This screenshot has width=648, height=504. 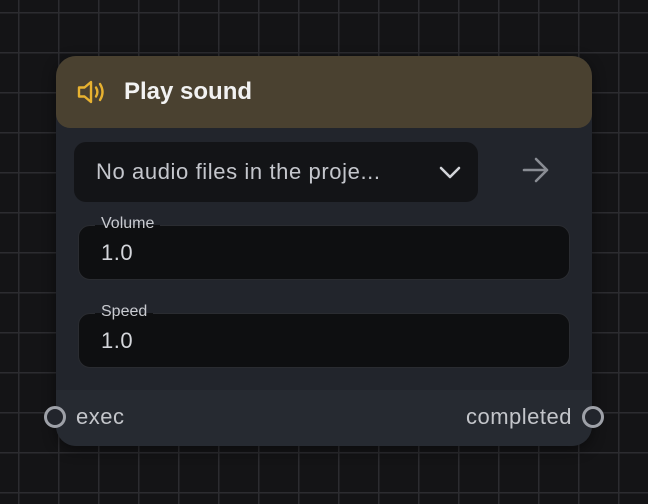 I want to click on speaker-icon, so click(x=92, y=92).